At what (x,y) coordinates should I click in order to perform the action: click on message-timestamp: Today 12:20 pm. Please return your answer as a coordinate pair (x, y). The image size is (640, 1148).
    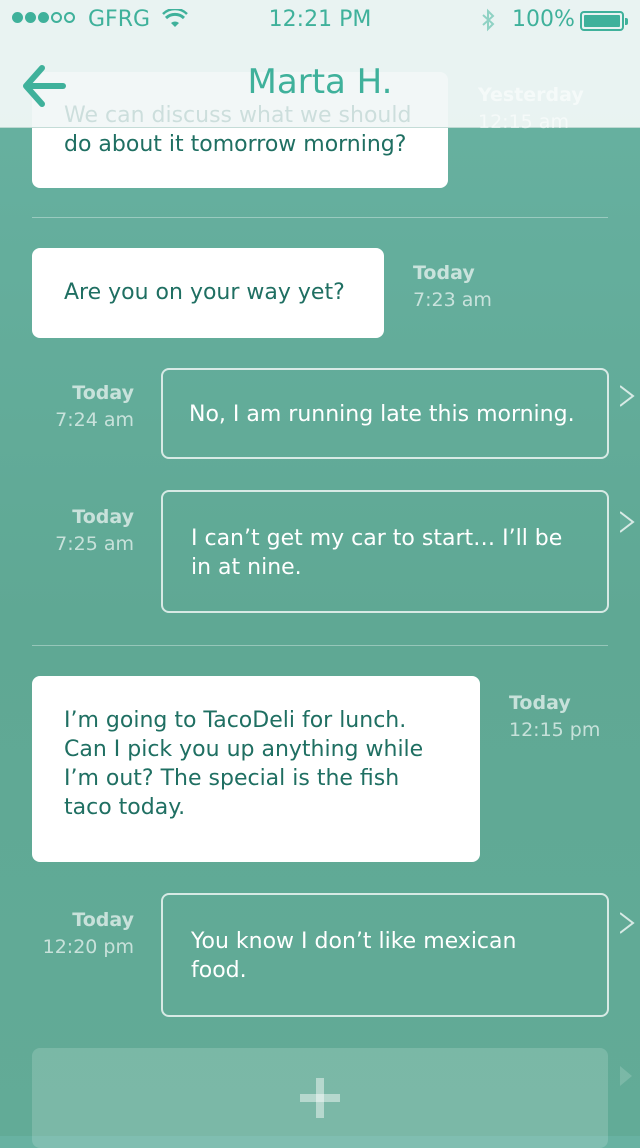
    Looking at the image, I should click on (79, 934).